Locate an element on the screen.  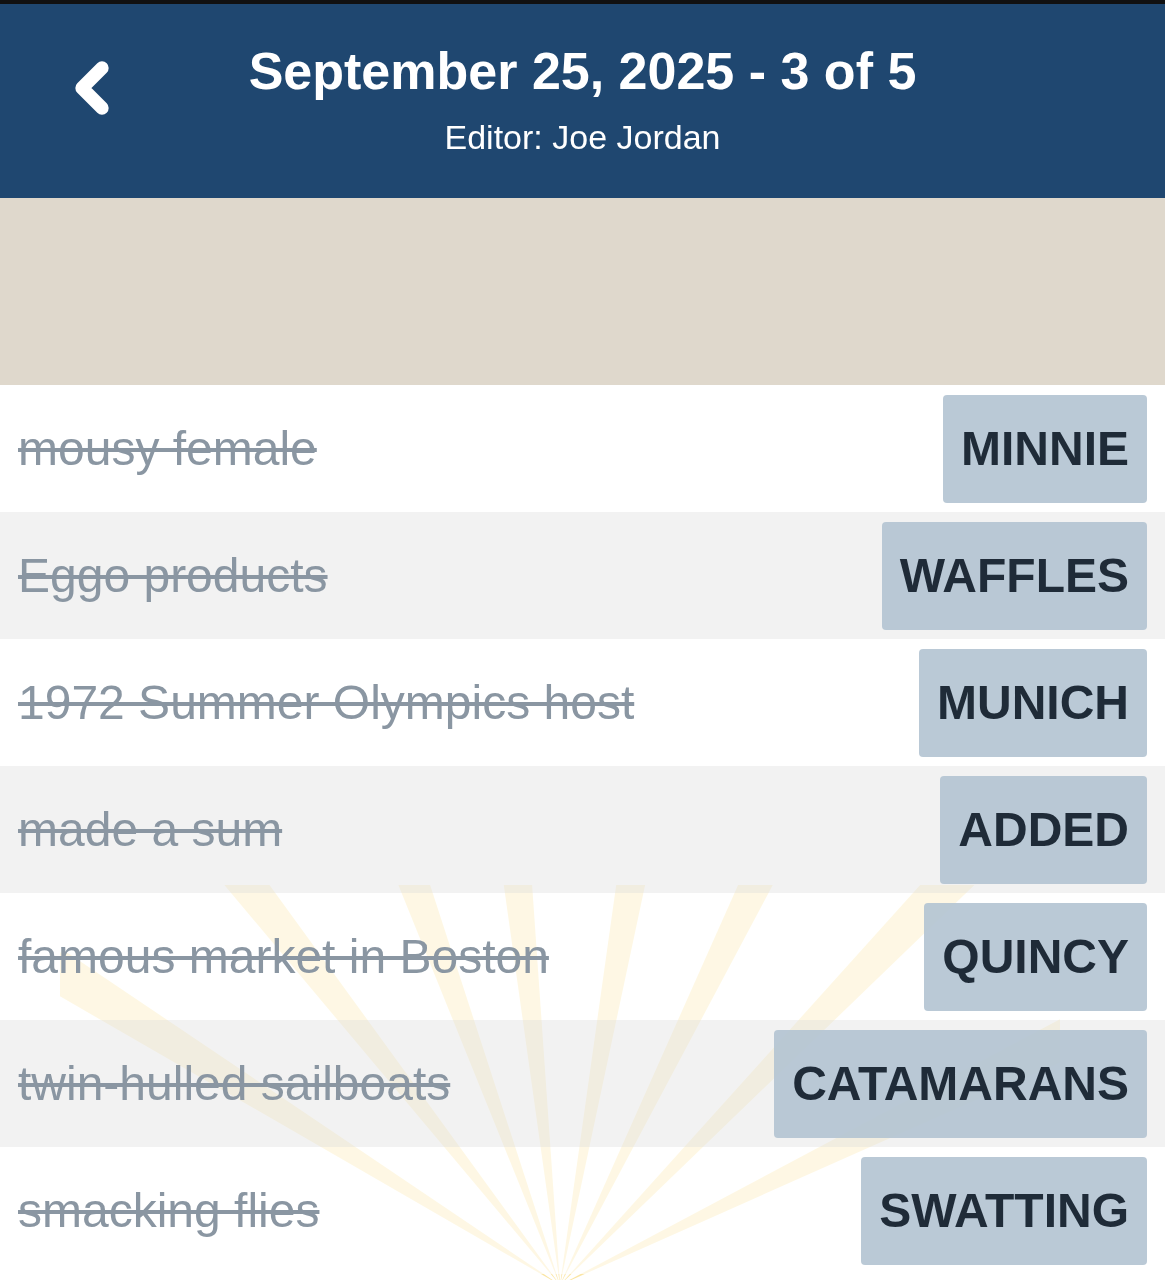
clue-text: made a sum is located at coordinates (150, 829).